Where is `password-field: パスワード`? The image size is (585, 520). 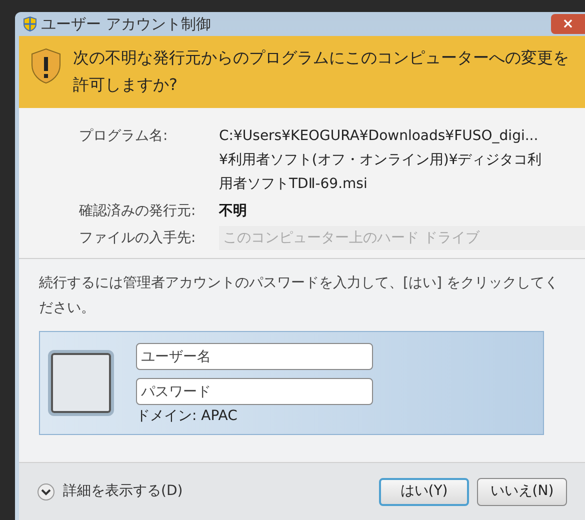
password-field: パスワード is located at coordinates (254, 391).